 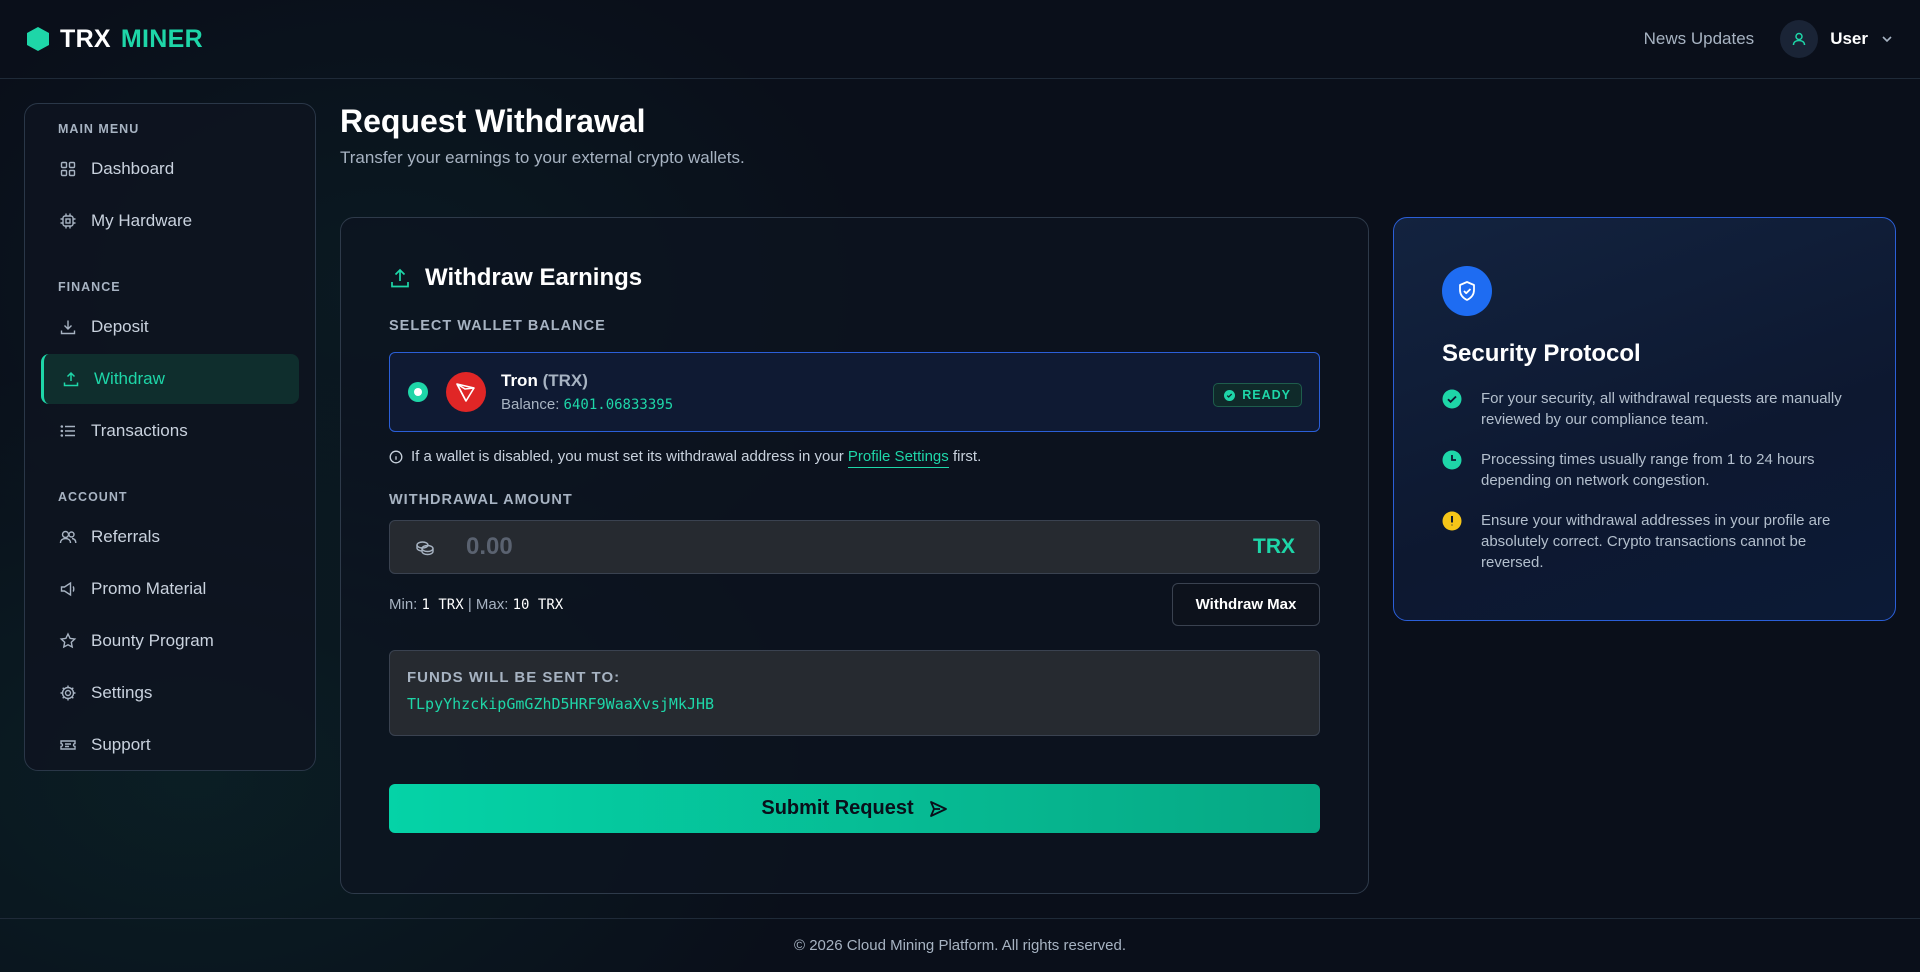 I want to click on cpu-icon, so click(x=68, y=221).